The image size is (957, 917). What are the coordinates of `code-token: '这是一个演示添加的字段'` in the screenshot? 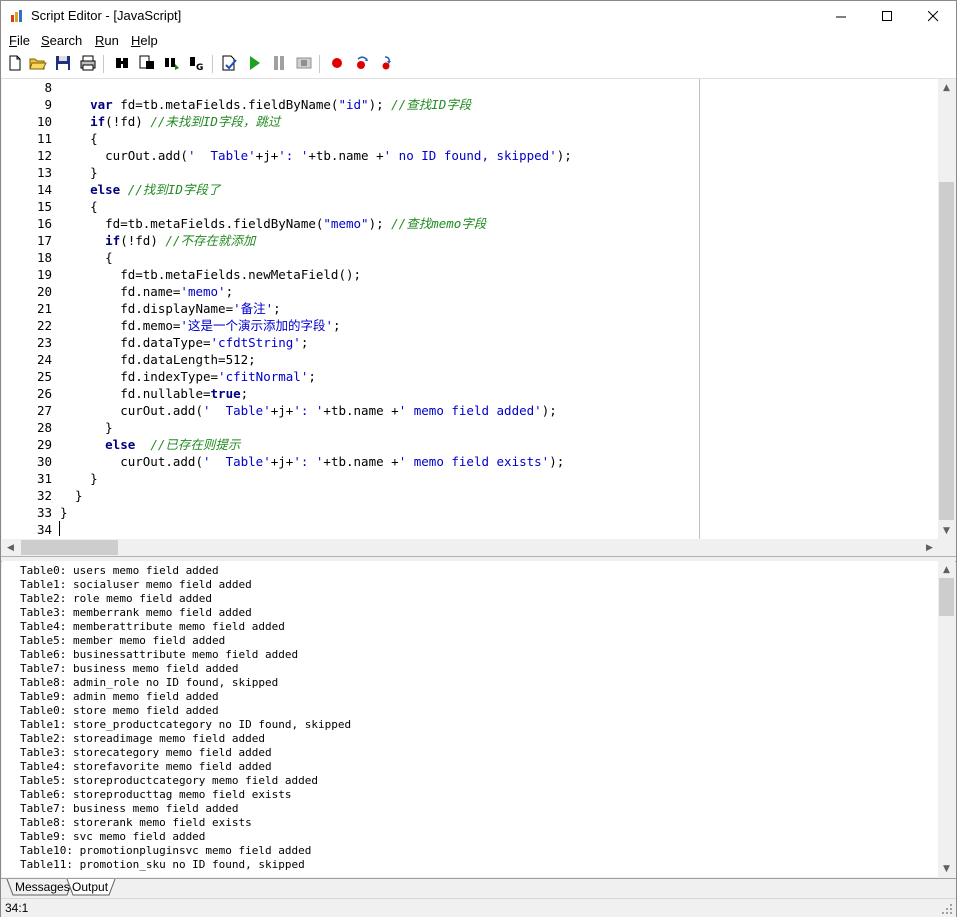 It's located at (256, 325).